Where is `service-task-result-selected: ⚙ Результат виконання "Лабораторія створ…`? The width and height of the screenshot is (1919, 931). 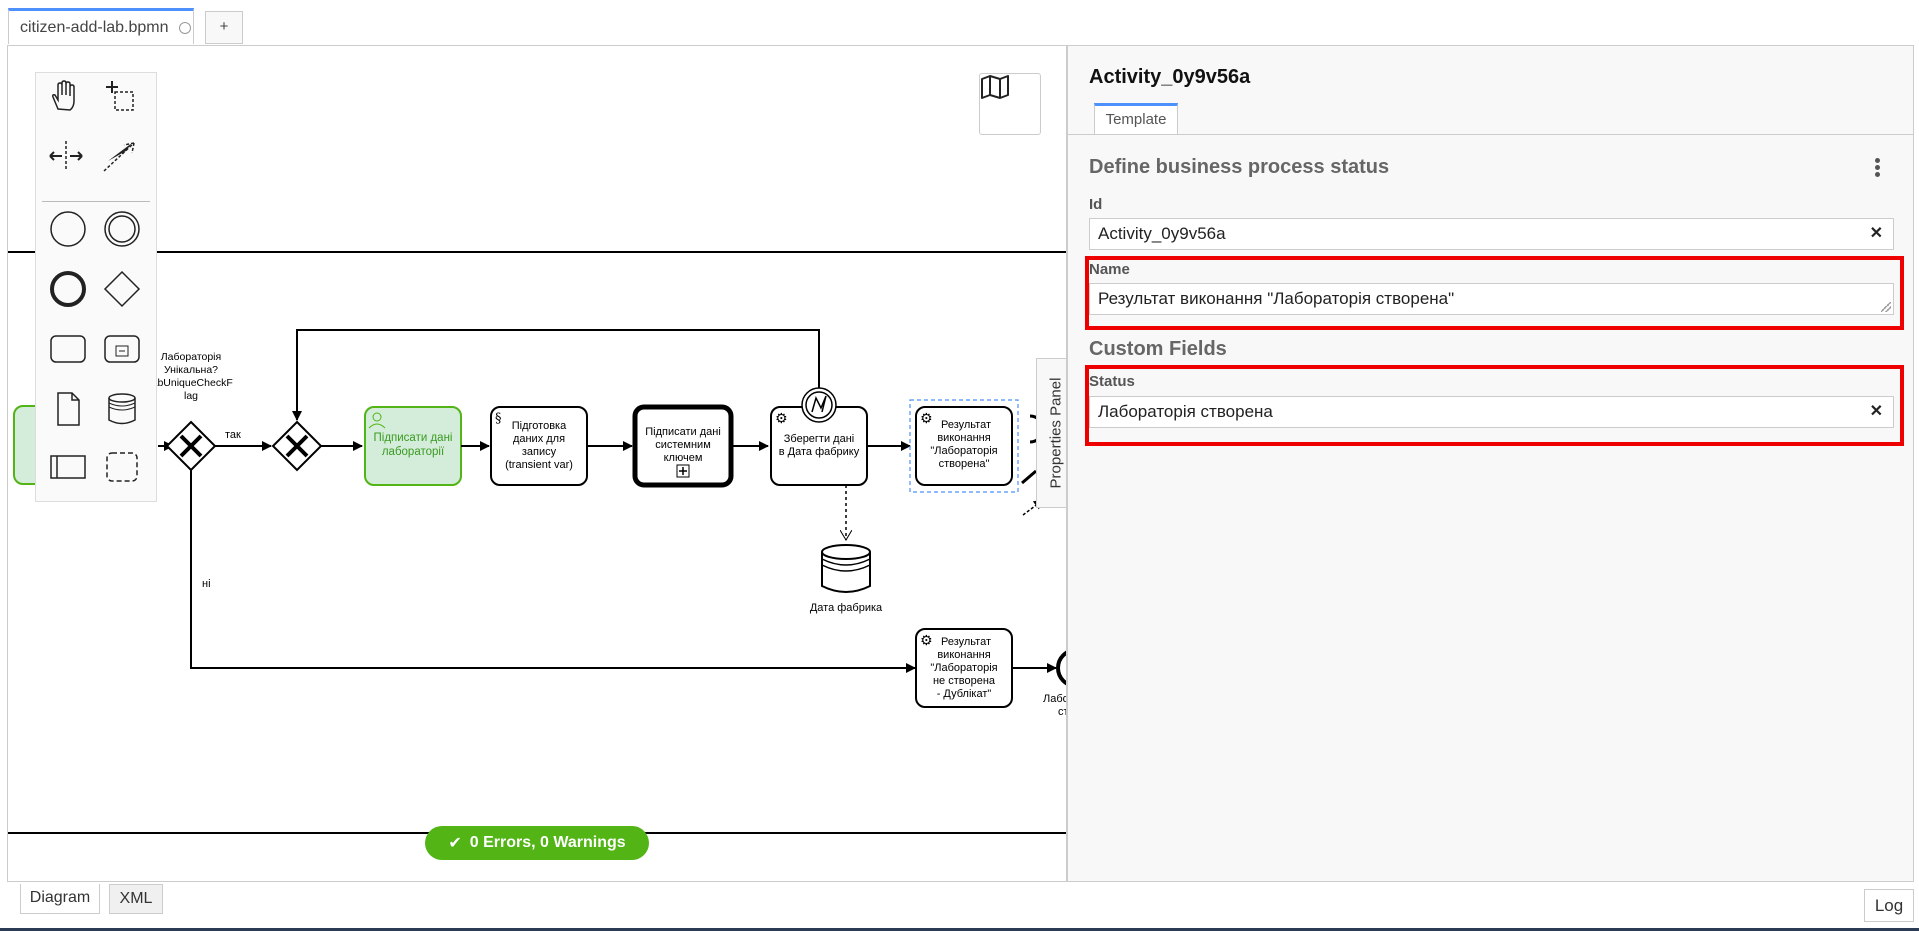
service-task-result-selected: ⚙ Результат виконання "Лабораторія створ… is located at coordinates (964, 446).